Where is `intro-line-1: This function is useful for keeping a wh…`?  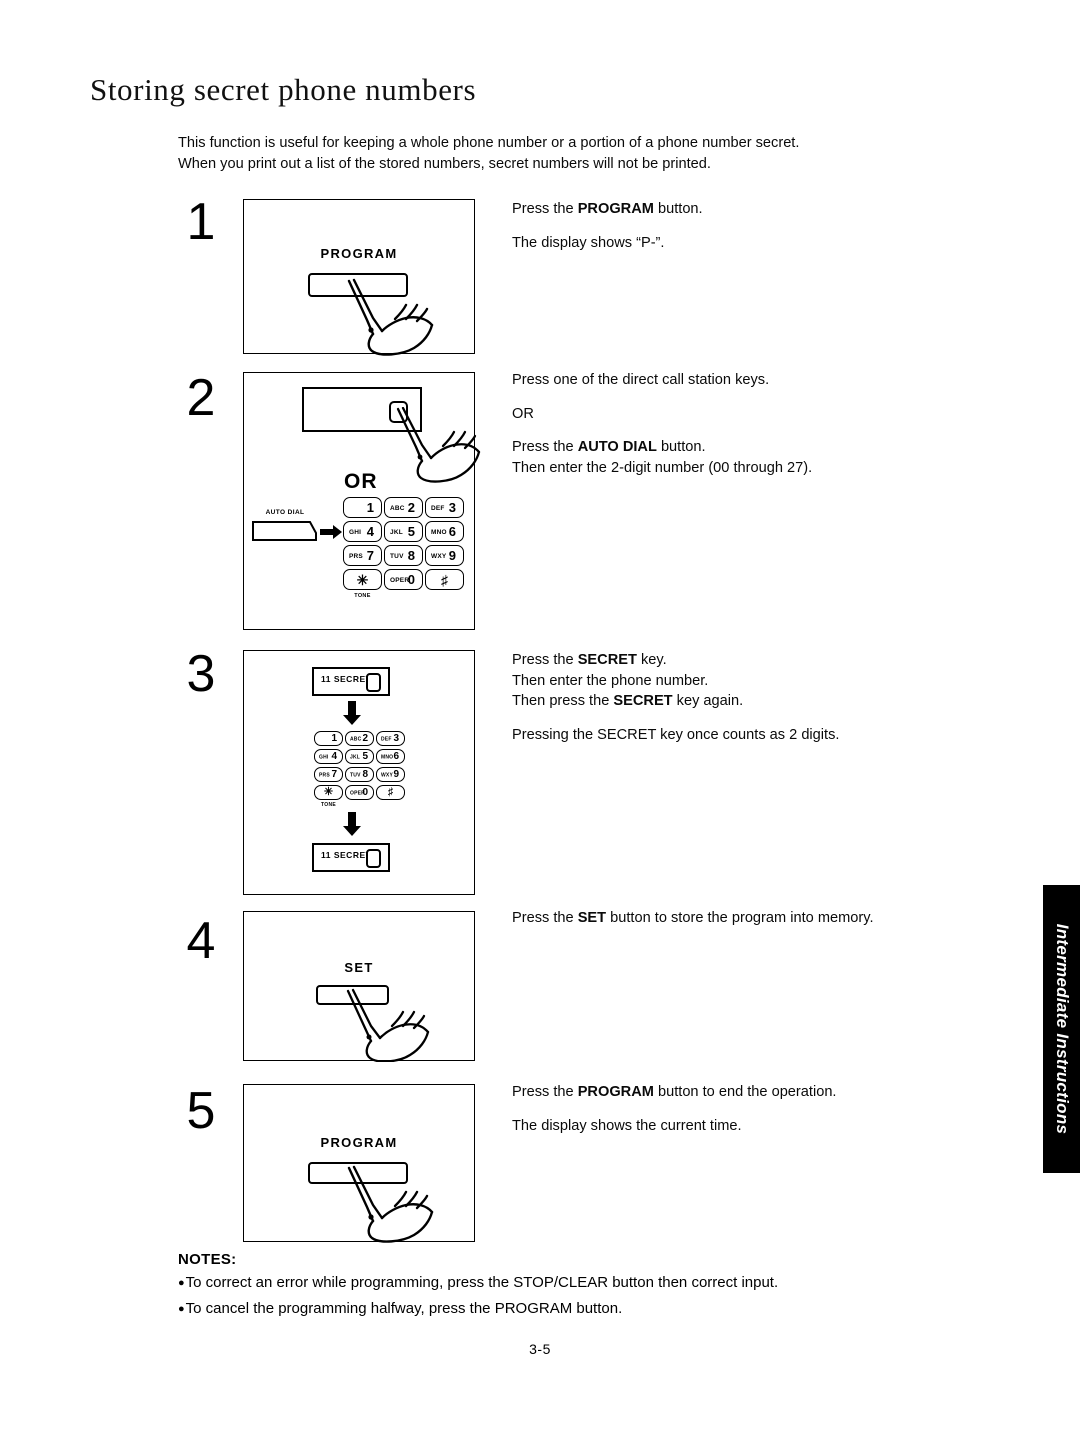
intro-line-1: This function is useful for keeping a wh… is located at coordinates (489, 143).